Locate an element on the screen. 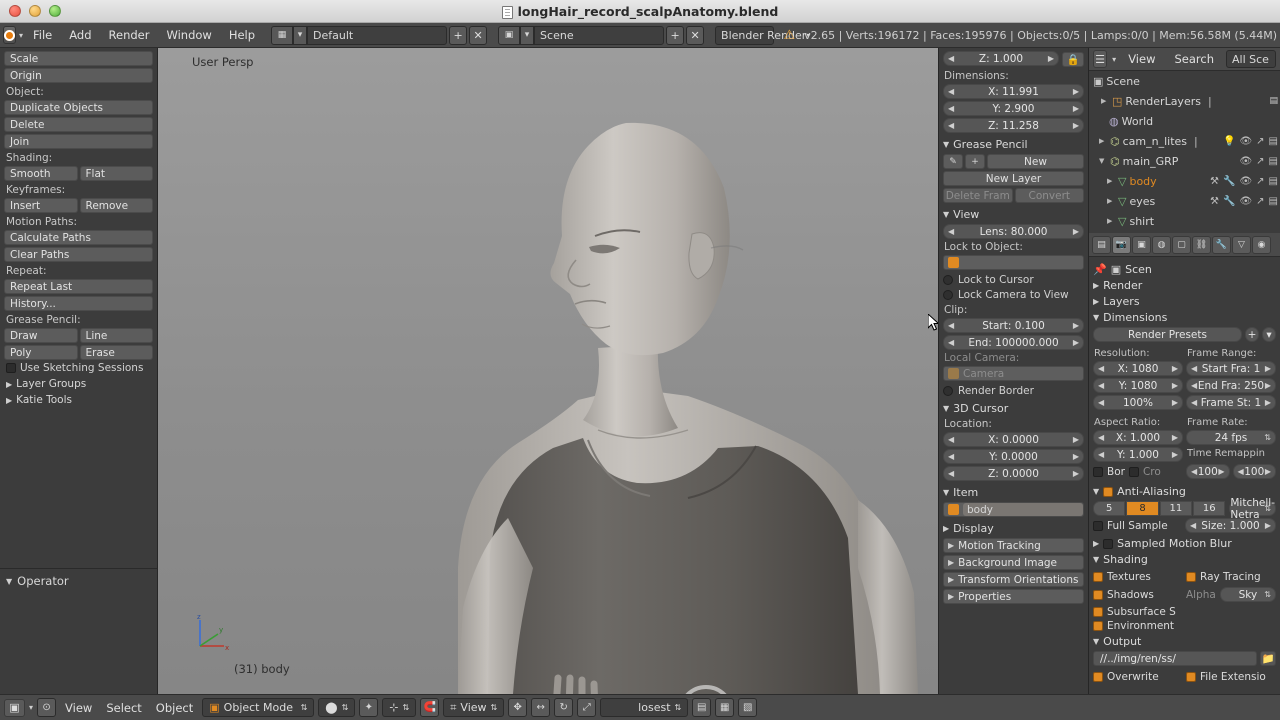  output-path-field: //../img/ren/ss/ is located at coordinates (1175, 658).